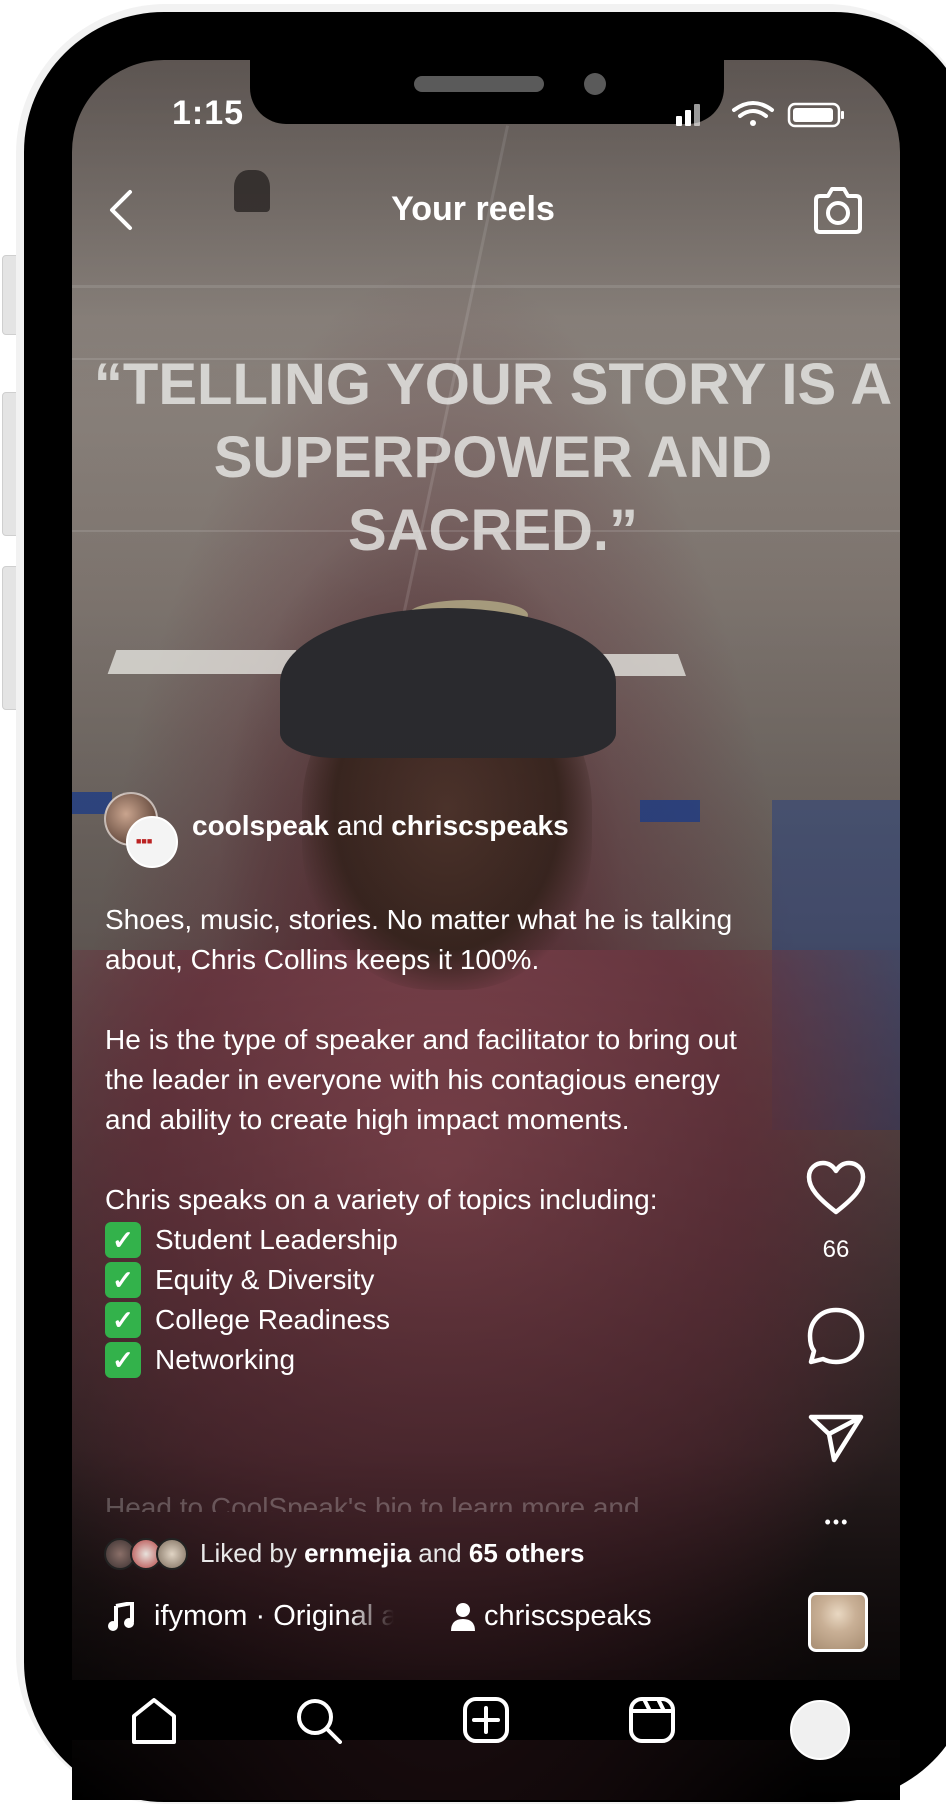  What do you see at coordinates (440, 1553) in the screenshot?
I see `liked-by-joiner: and` at bounding box center [440, 1553].